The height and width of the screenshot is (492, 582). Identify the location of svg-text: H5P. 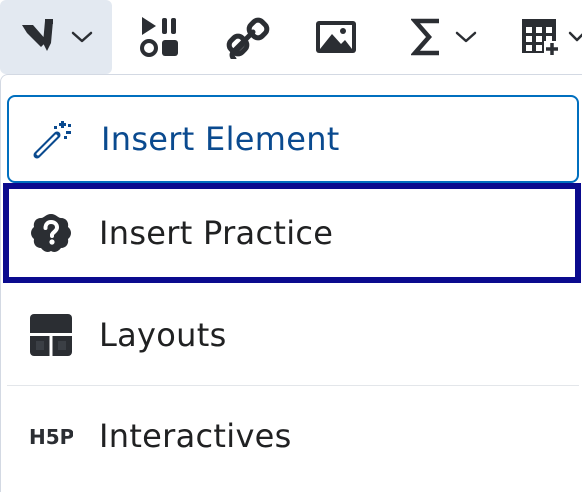
(51, 436).